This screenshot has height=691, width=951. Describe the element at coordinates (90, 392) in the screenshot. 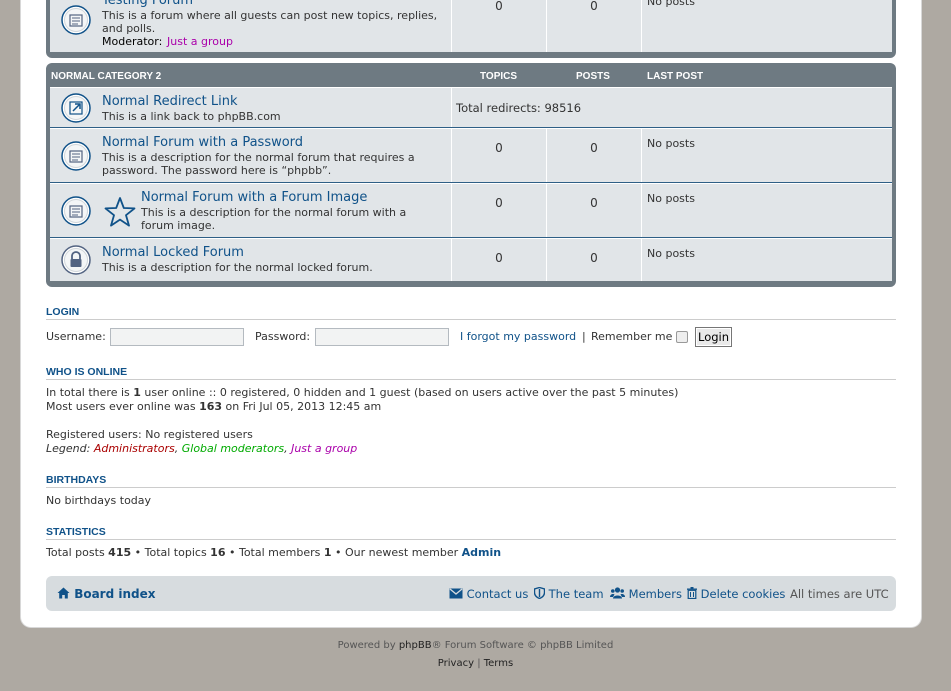

I see `online-text: In total there is` at that location.